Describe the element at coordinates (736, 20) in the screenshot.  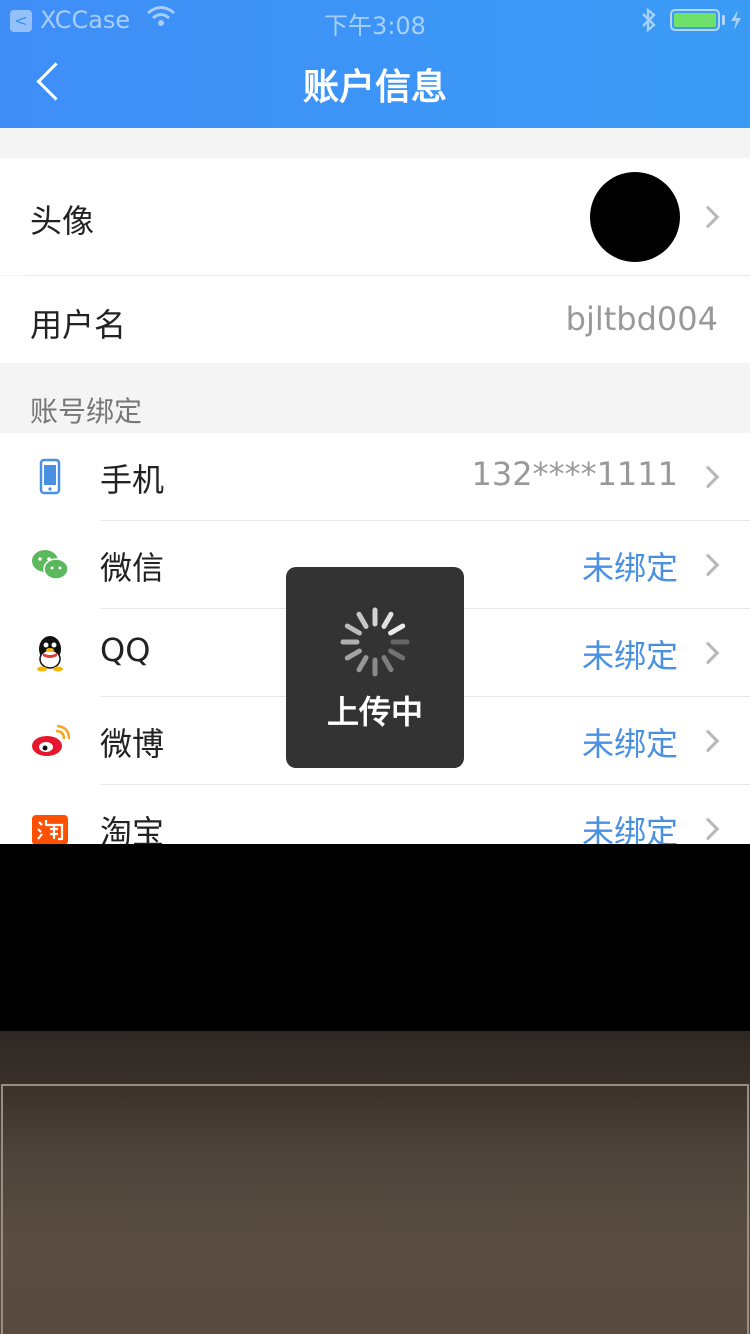
I see `charging-bolt-icon` at that location.